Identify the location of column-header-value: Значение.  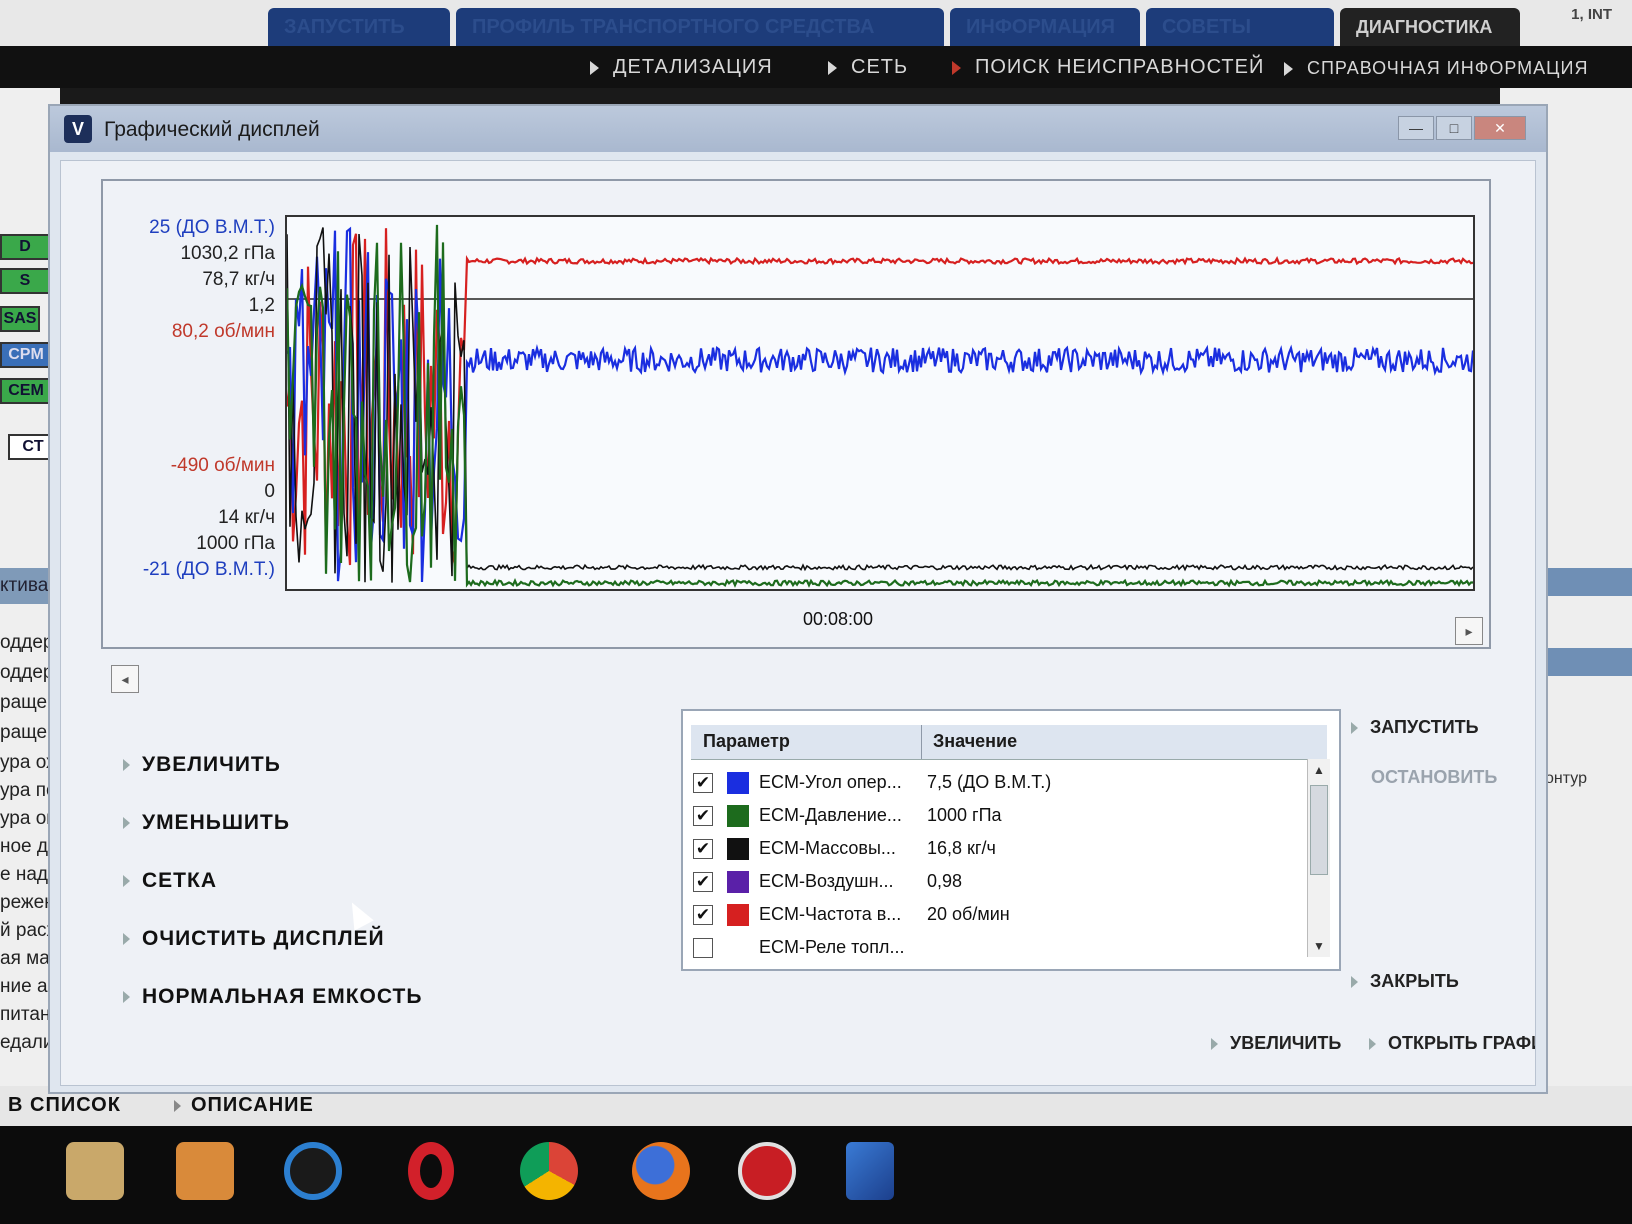
(975, 741).